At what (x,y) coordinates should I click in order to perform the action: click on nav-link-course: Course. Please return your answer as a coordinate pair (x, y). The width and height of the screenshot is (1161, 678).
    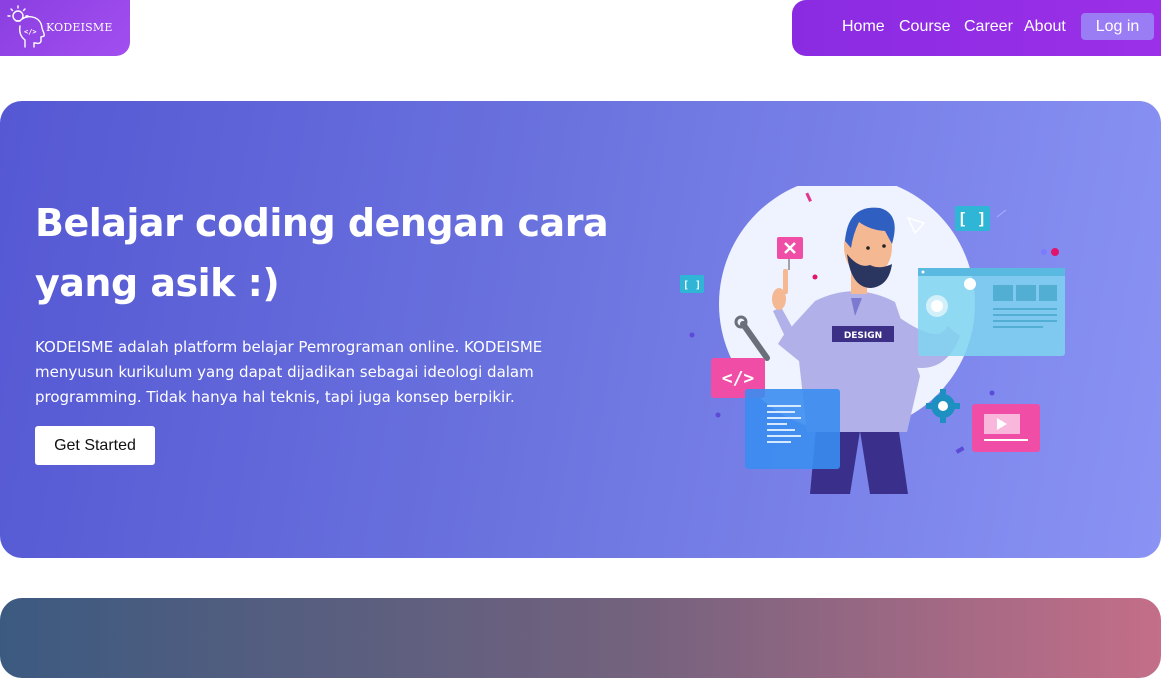
    Looking at the image, I should click on (925, 27).